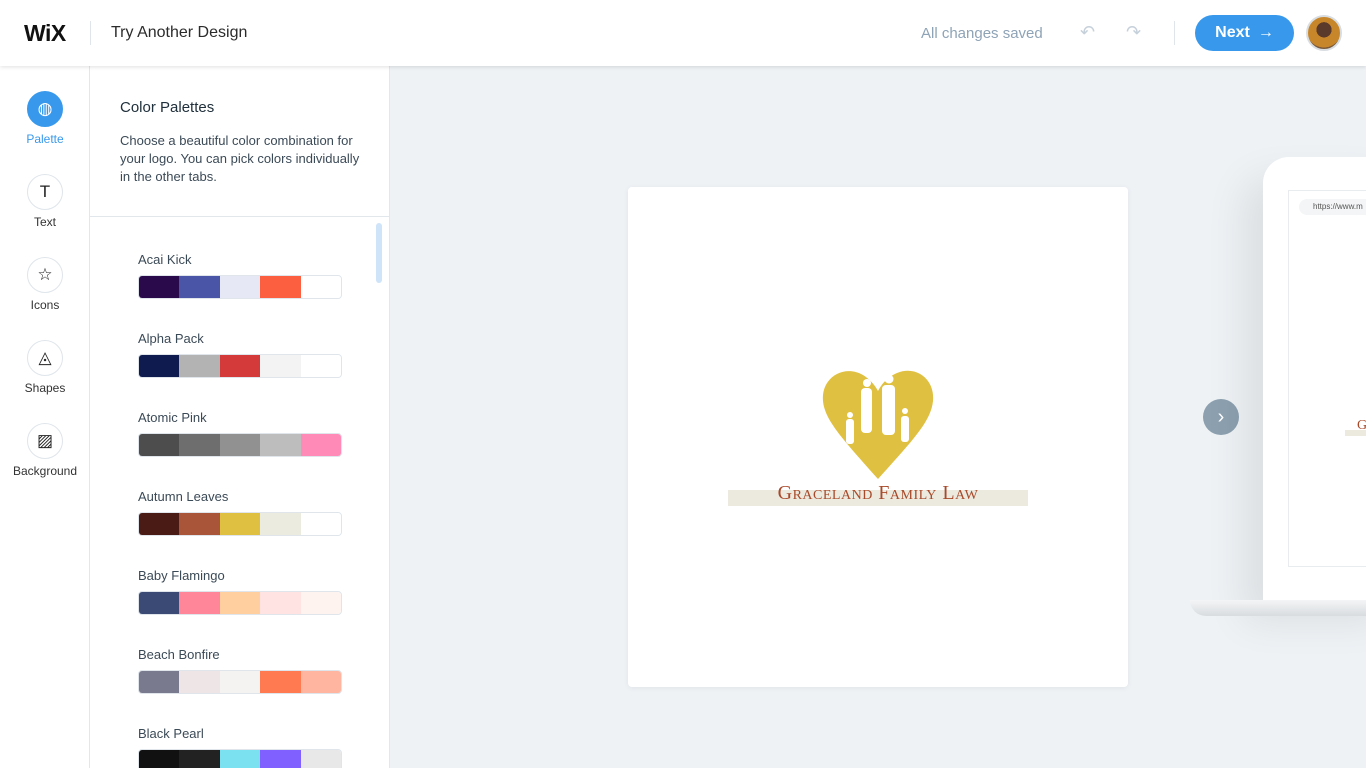 This screenshot has height=768, width=1366. What do you see at coordinates (45, 139) in the screenshot?
I see `rail-item-label: Palette` at bounding box center [45, 139].